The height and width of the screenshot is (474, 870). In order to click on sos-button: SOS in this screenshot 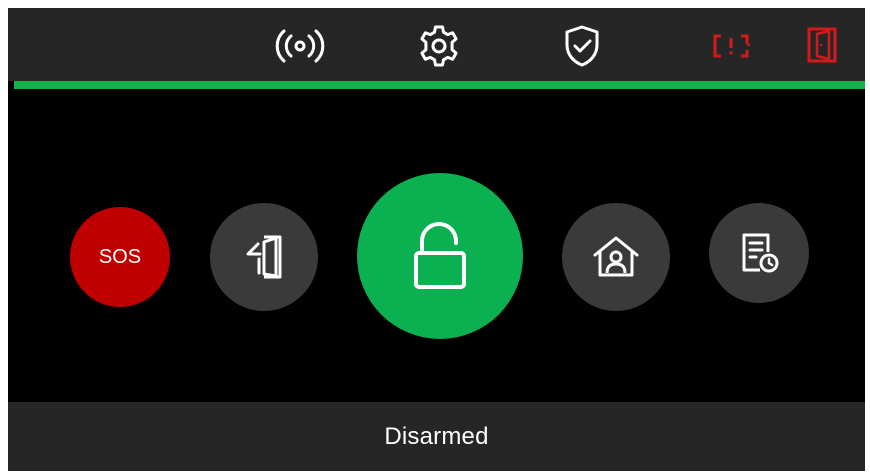, I will do `click(120, 257)`.